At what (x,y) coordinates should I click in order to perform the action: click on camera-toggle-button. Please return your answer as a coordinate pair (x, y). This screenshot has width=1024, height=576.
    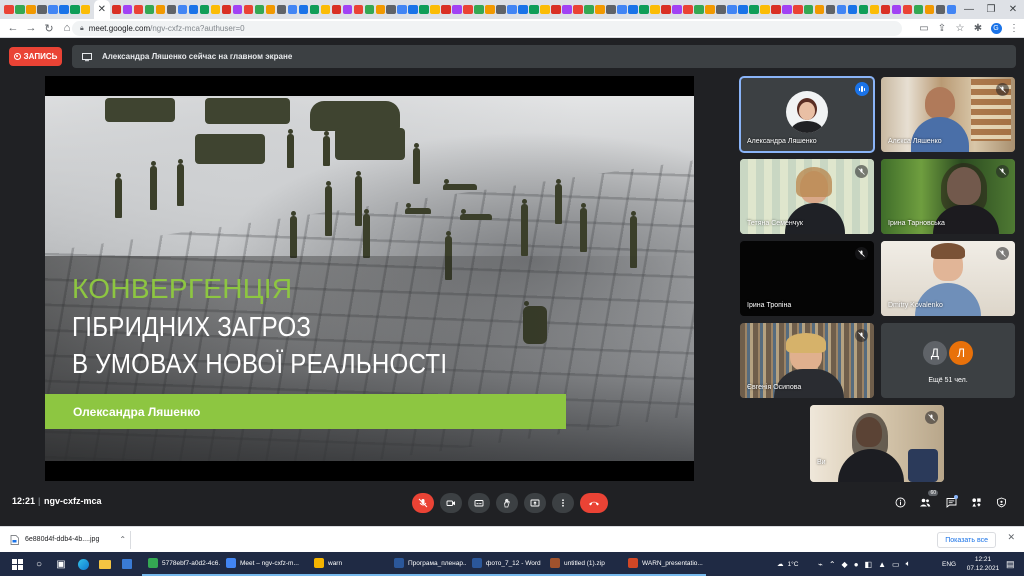
    Looking at the image, I should click on (451, 503).